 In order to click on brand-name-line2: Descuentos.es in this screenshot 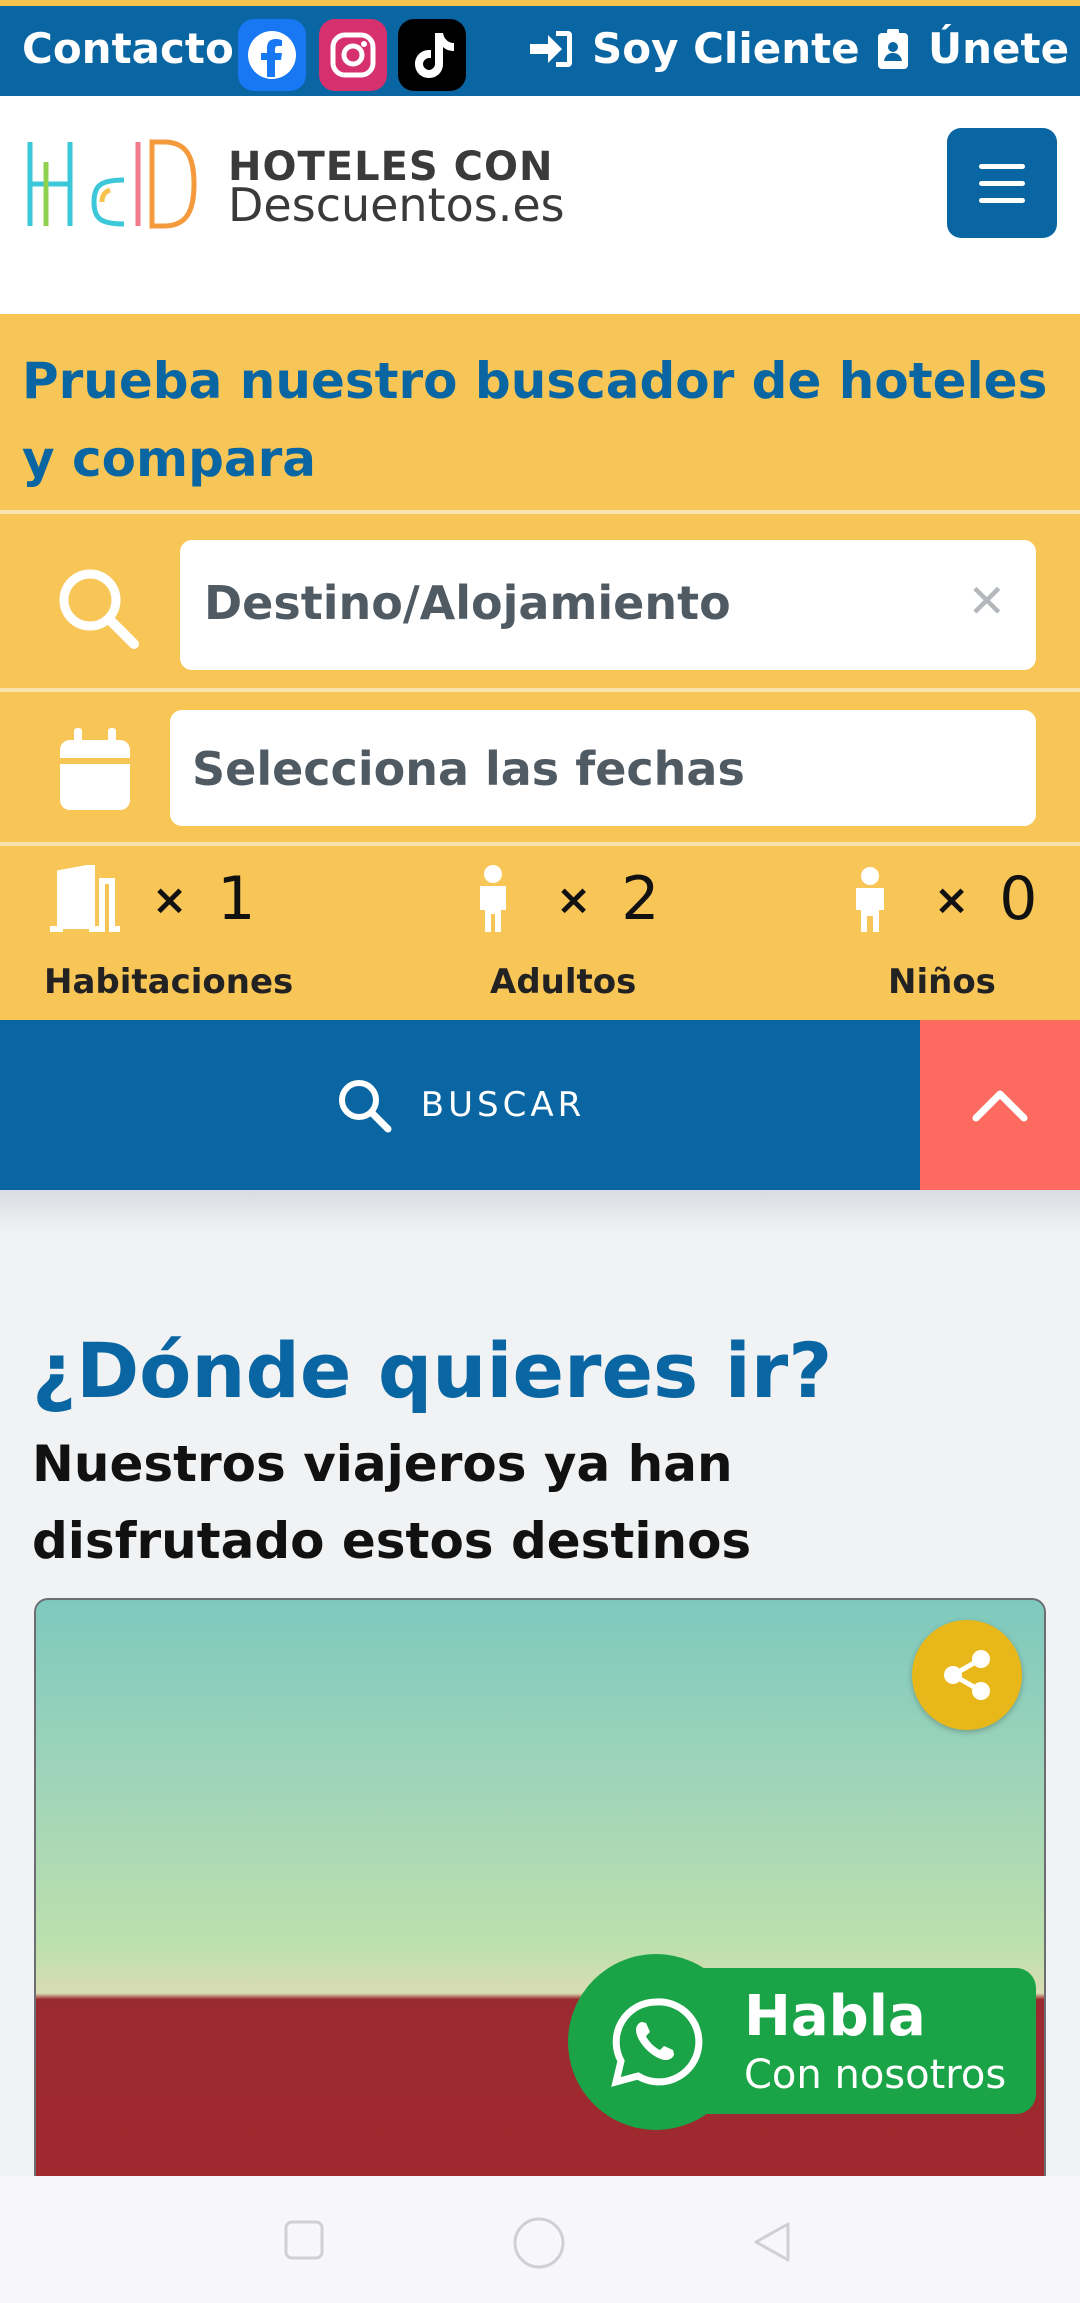, I will do `click(396, 205)`.